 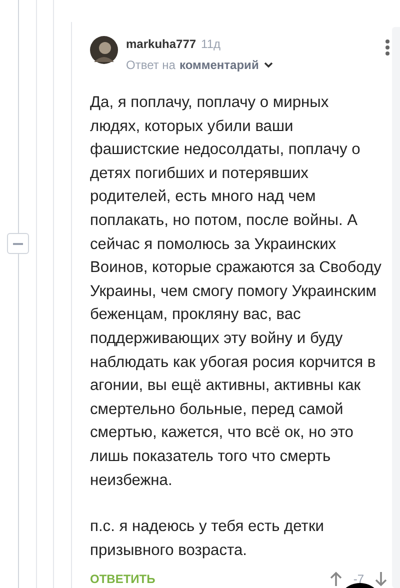 I want to click on author-name: markuha777, so click(x=161, y=44).